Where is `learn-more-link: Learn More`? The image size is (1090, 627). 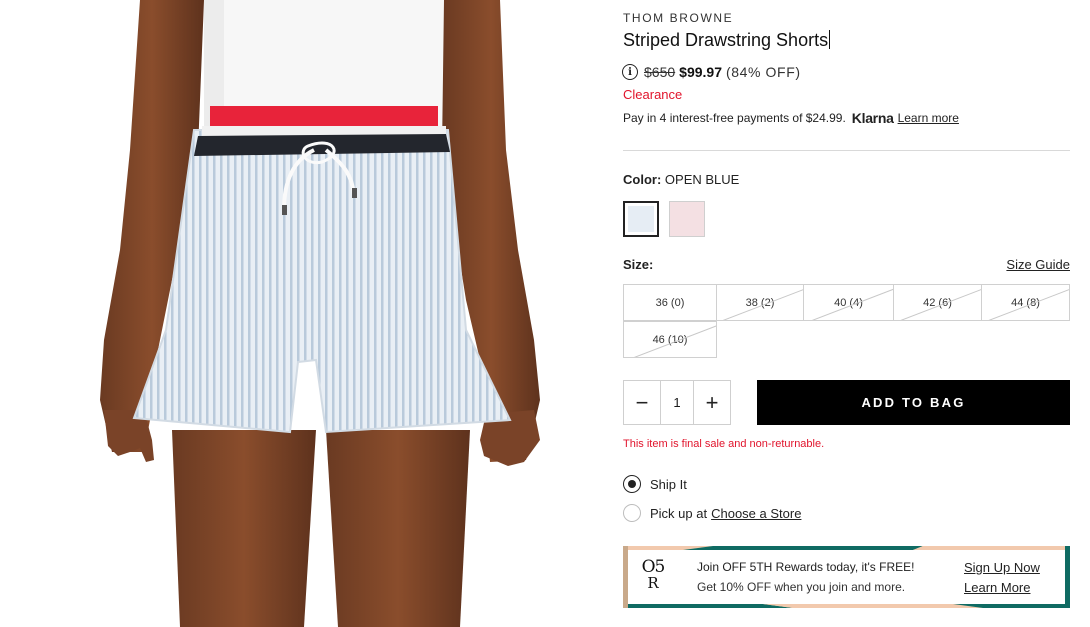 learn-more-link: Learn More is located at coordinates (997, 587).